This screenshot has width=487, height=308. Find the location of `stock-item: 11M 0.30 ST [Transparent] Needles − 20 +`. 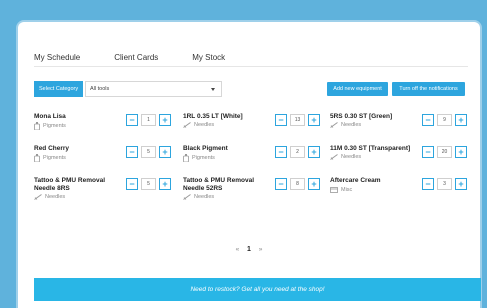

stock-item: 11M 0.30 ST [Transparent] Needles − 20 + is located at coordinates (402, 161).